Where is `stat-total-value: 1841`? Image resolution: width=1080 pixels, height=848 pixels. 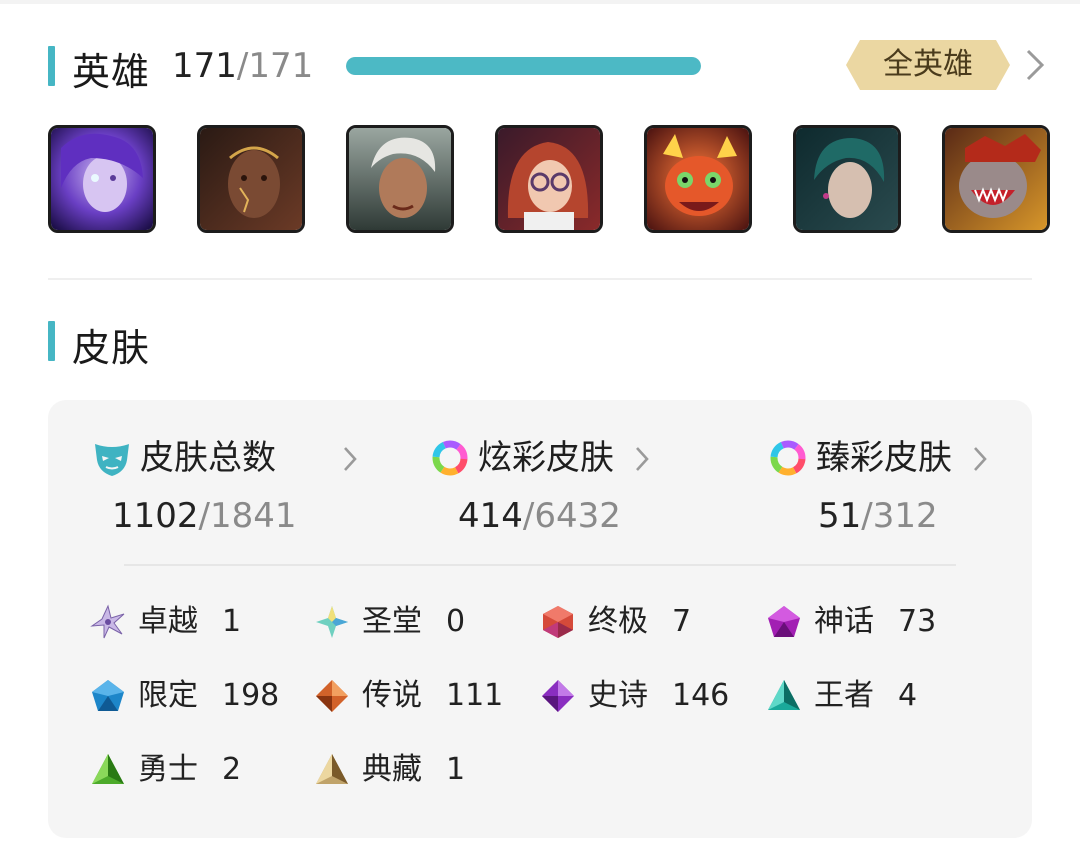
stat-total-value: 1841 is located at coordinates (253, 516).